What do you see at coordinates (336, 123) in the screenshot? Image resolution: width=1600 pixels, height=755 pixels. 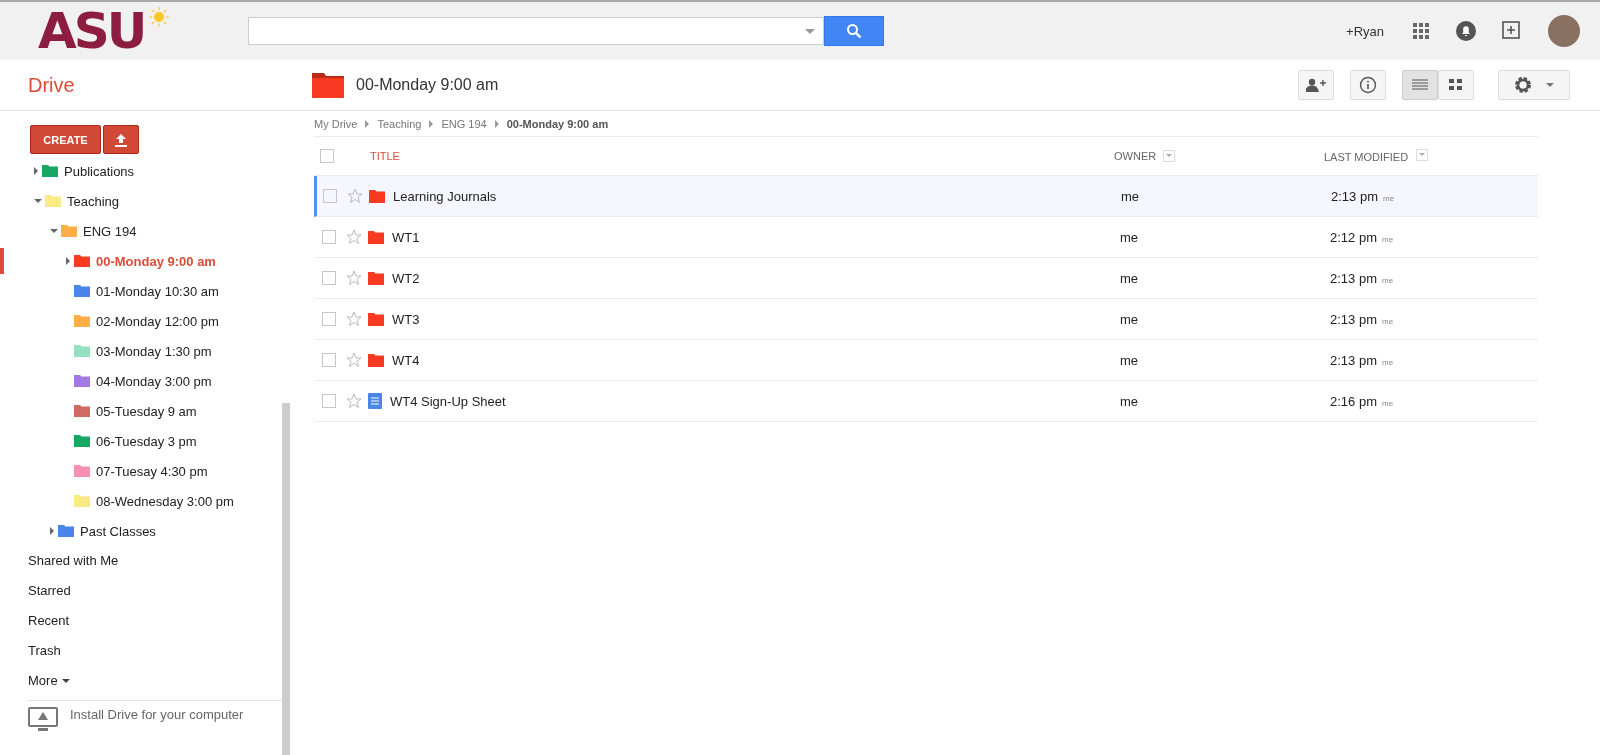 I see `breadcrumb-link: My Drive` at bounding box center [336, 123].